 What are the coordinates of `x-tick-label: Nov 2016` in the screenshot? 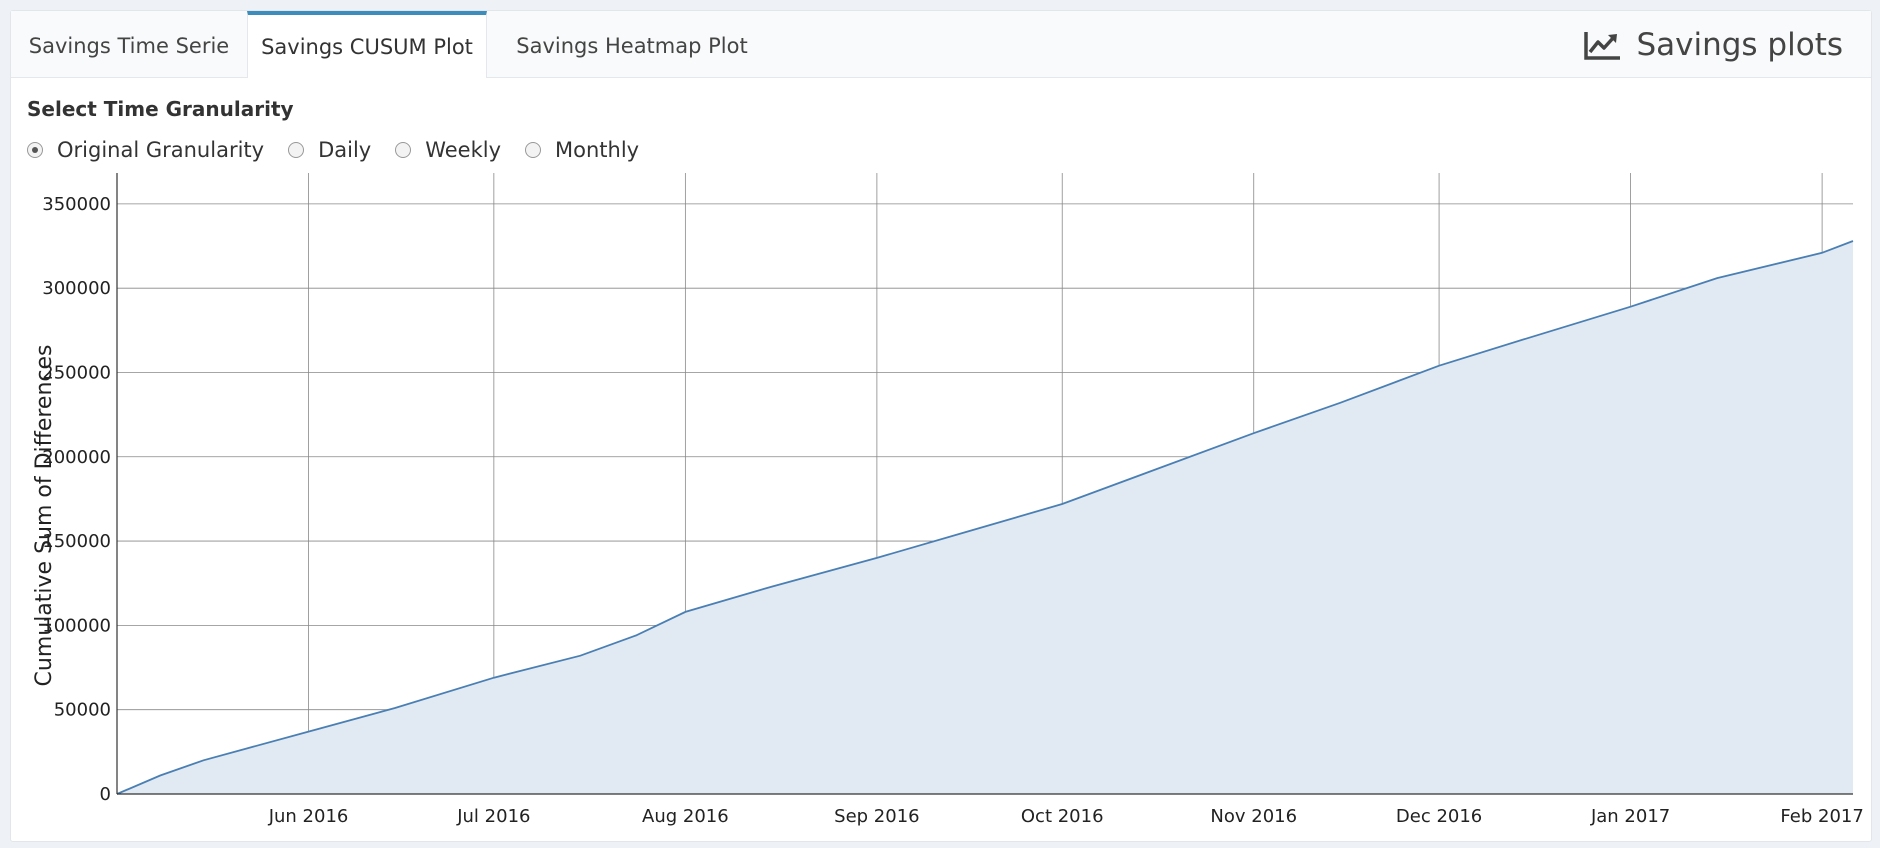 It's located at (1253, 816).